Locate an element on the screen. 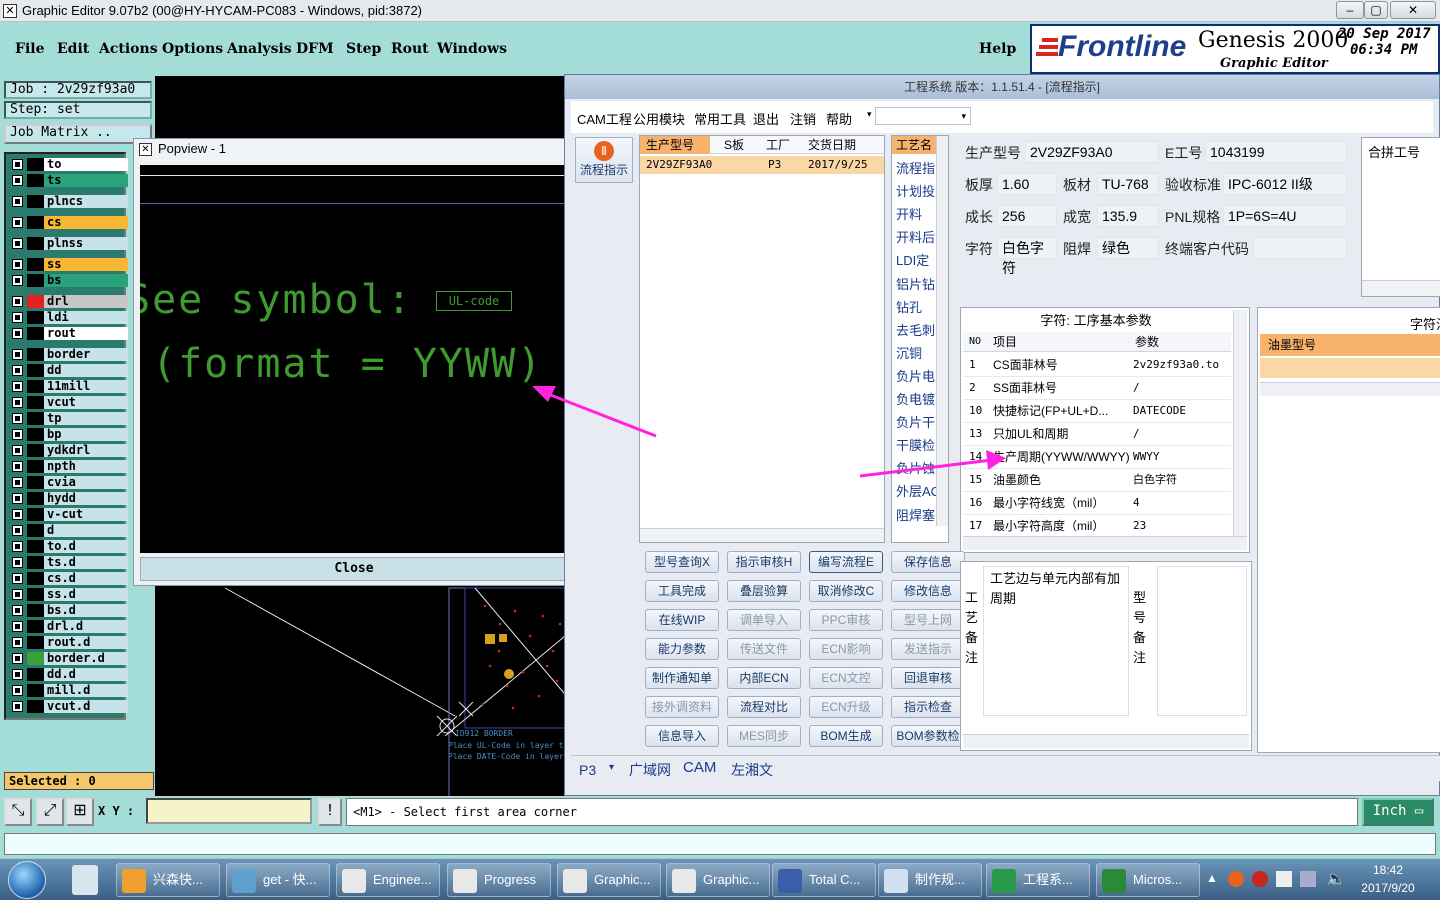  layer-row-rout.d: rout.d is located at coordinates (69, 642).